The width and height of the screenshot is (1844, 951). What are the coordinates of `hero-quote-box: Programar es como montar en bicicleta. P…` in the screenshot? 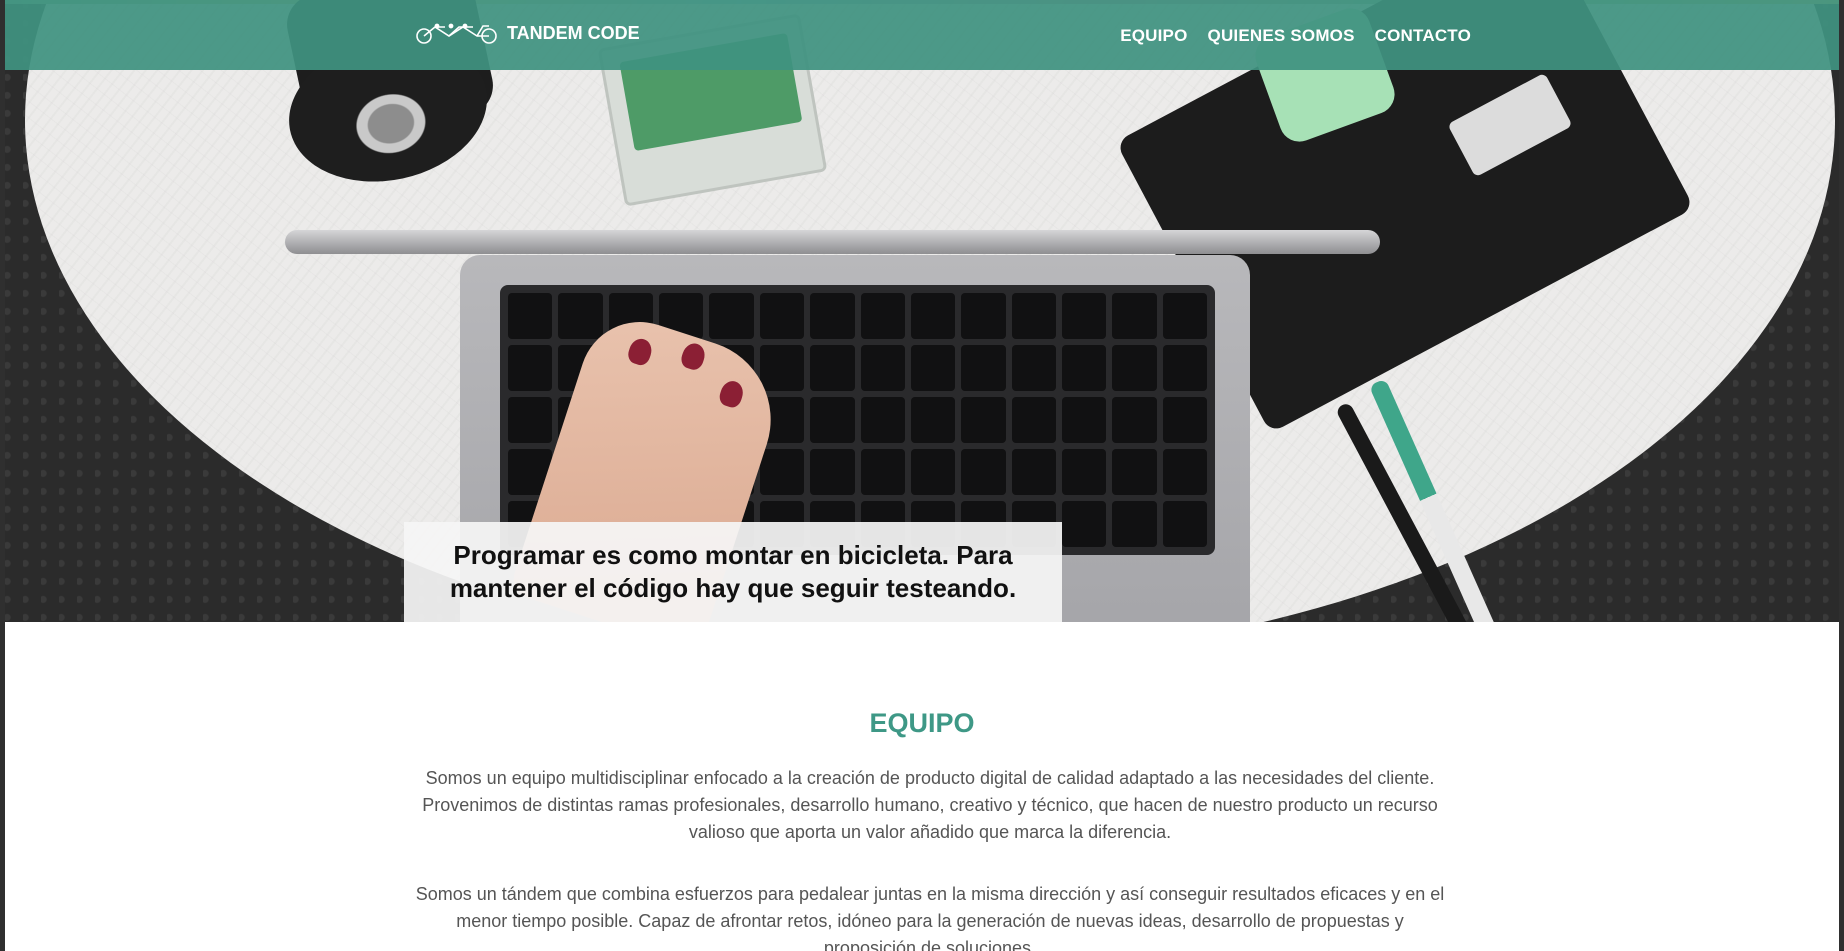 It's located at (733, 572).